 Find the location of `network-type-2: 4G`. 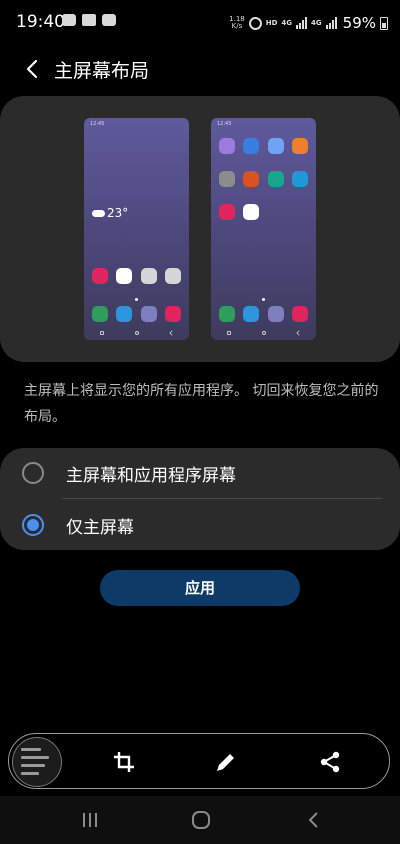

network-type-2: 4G is located at coordinates (316, 23).